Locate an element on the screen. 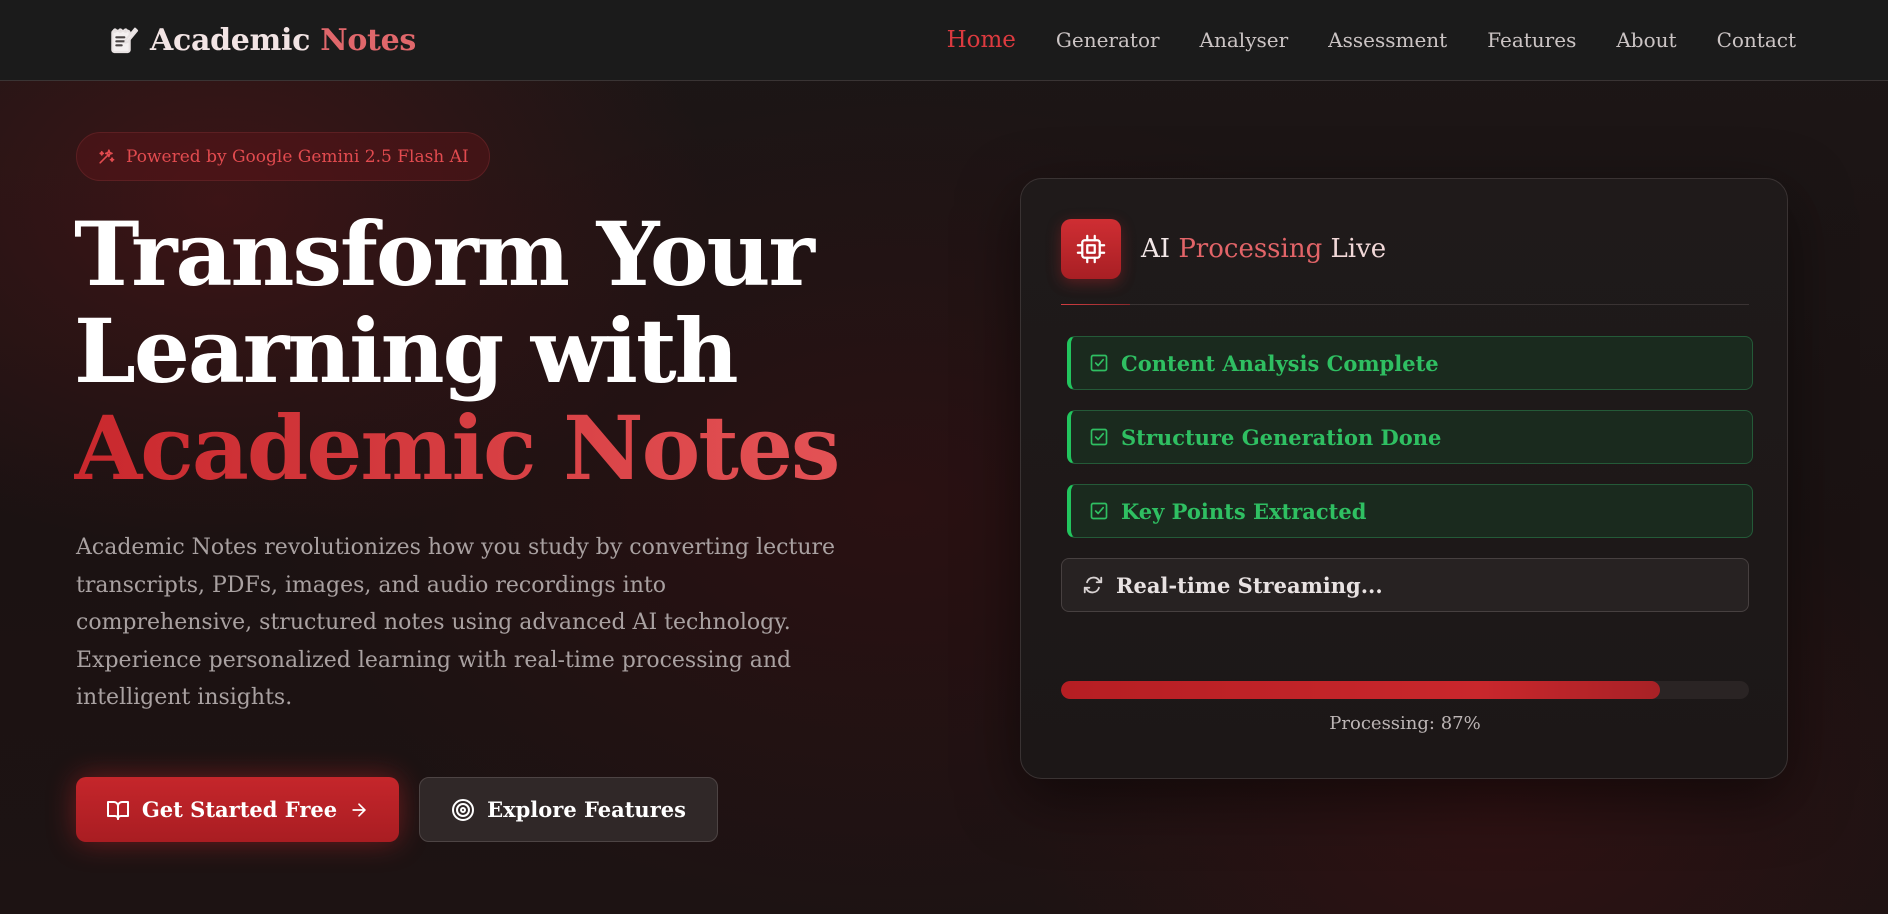 The image size is (1888, 914). nav-link-features: Features is located at coordinates (1531, 40).